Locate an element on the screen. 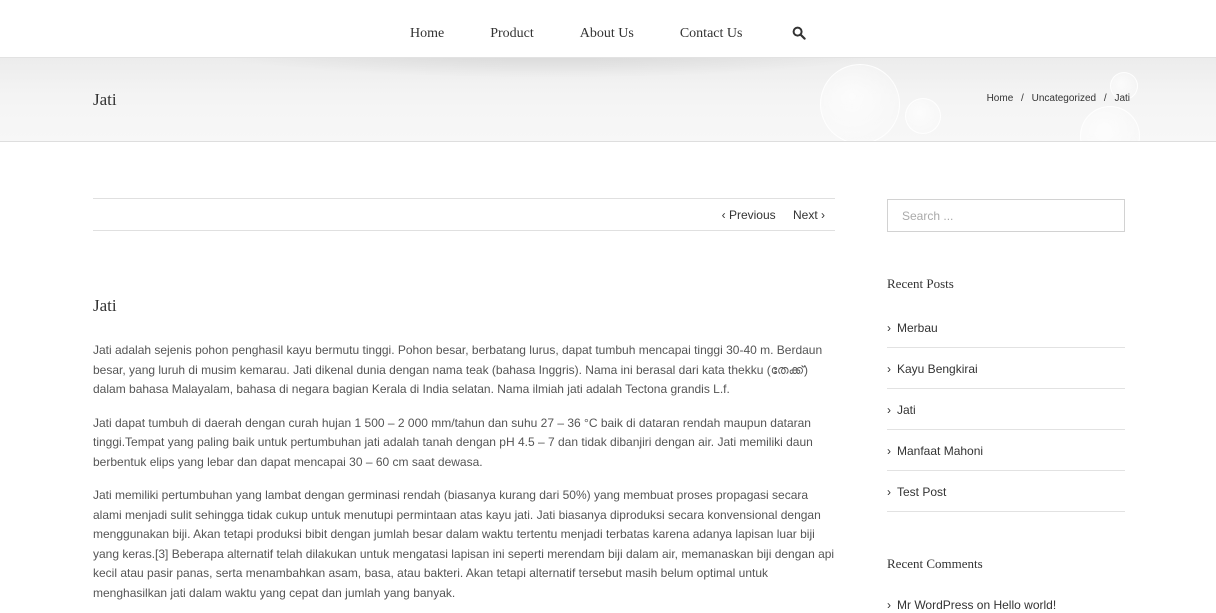  recent-comment-item: › Mr WordPress on Hello world! is located at coordinates (971, 605).